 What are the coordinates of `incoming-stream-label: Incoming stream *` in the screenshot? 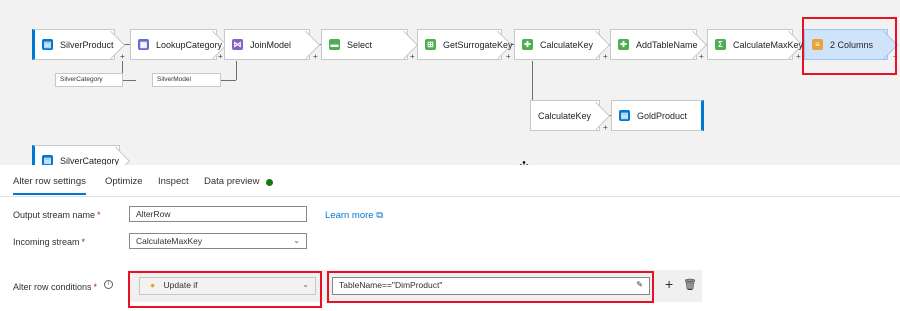 It's located at (49, 242).